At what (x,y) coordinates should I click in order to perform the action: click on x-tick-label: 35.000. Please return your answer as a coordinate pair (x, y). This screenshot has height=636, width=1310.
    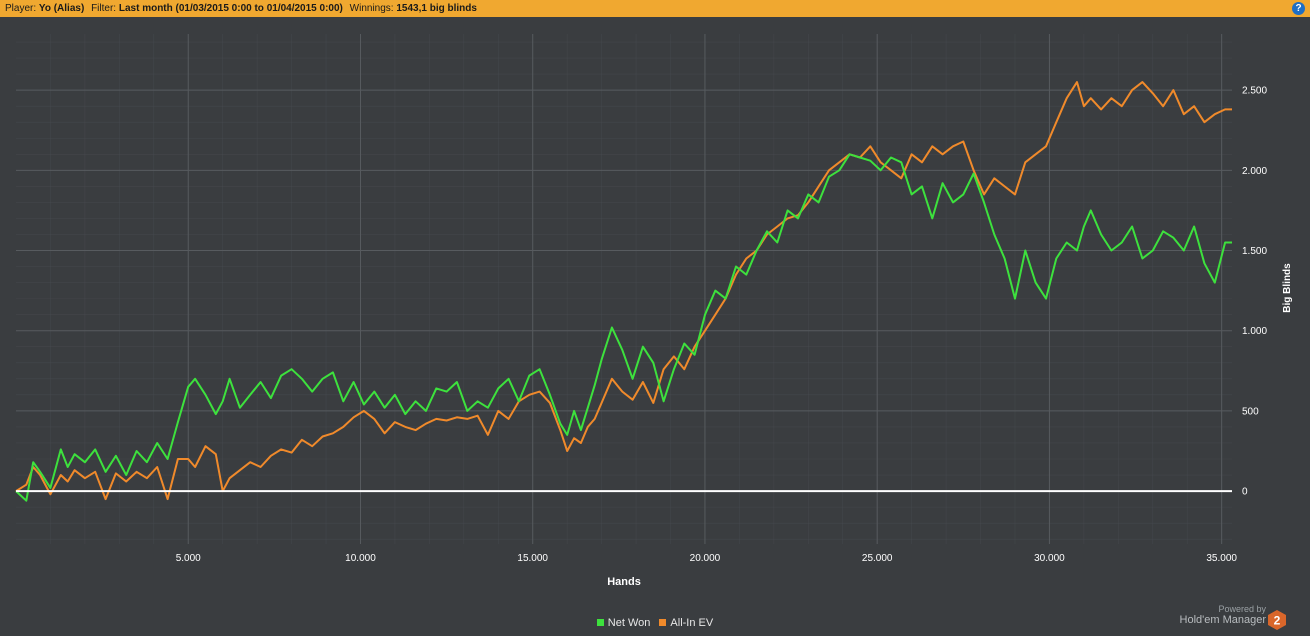
    Looking at the image, I should click on (1221, 558).